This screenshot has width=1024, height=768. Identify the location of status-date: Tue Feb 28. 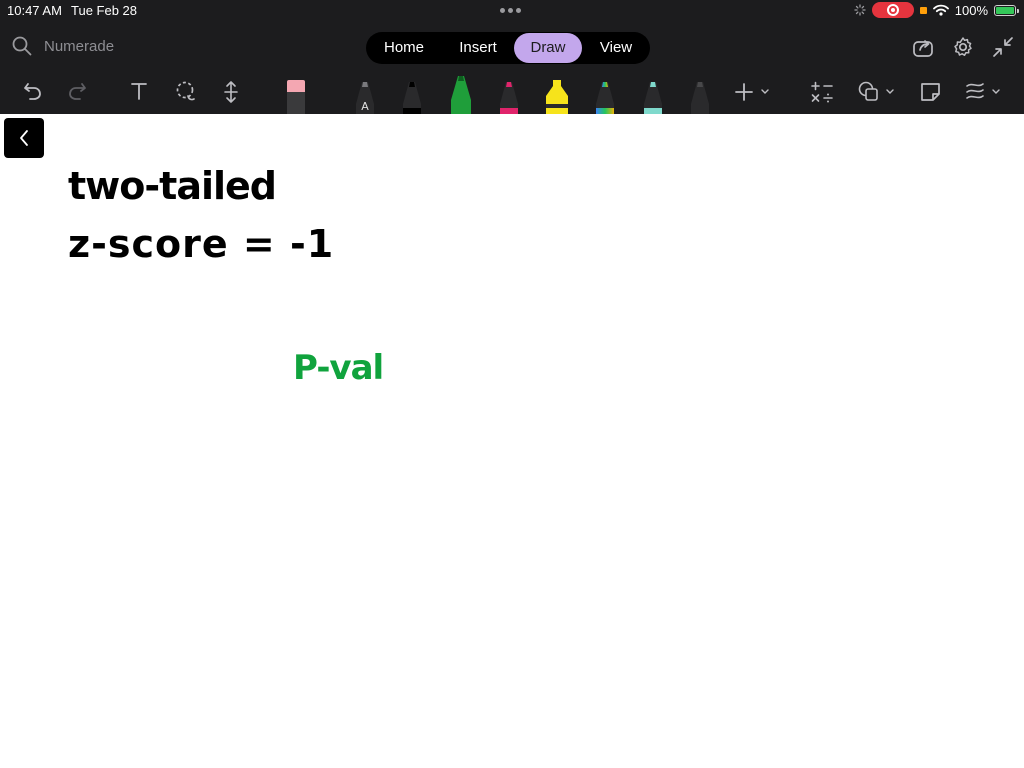
(104, 10).